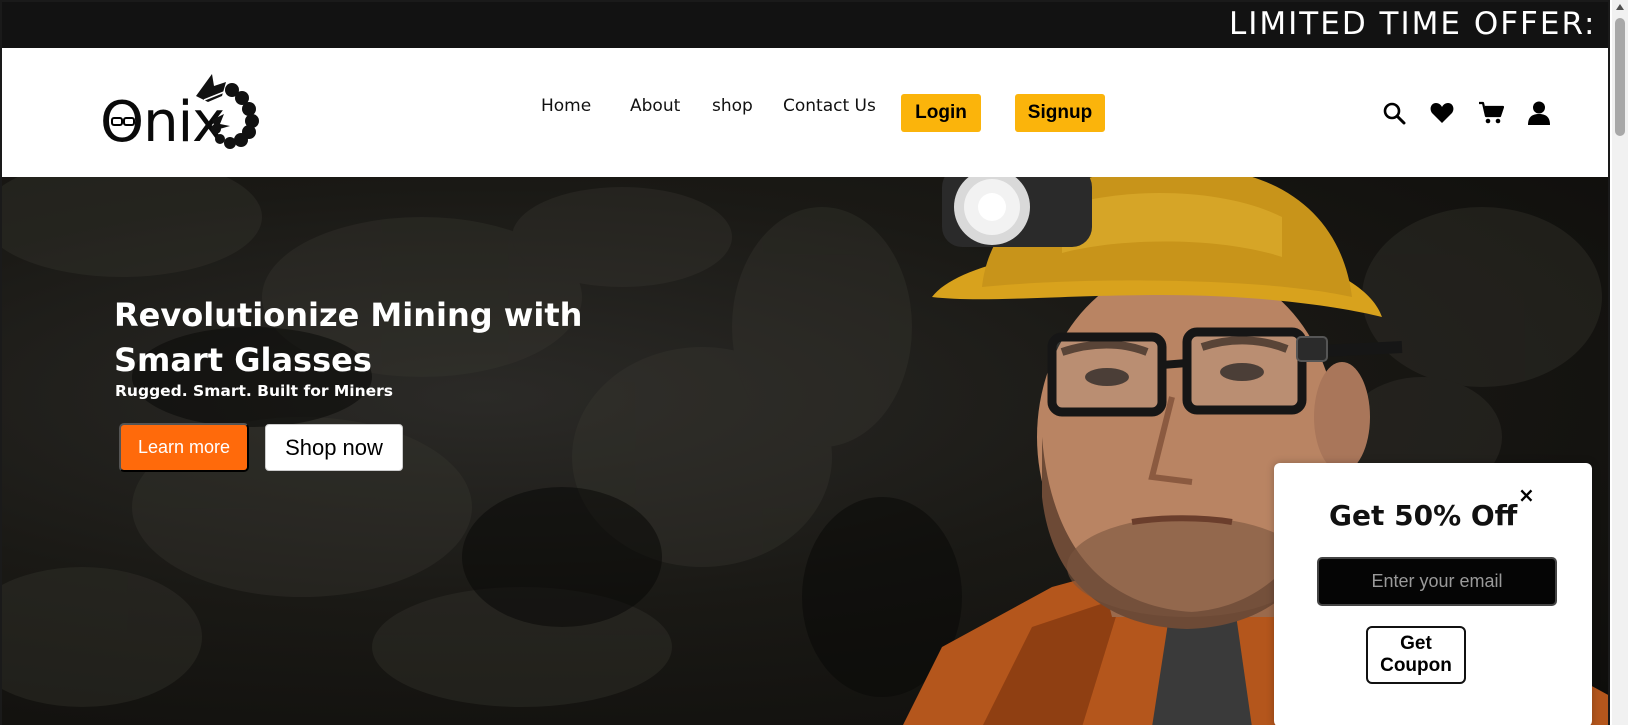 The image size is (1628, 725). Describe the element at coordinates (1437, 581) in the screenshot. I see `email-input` at that location.